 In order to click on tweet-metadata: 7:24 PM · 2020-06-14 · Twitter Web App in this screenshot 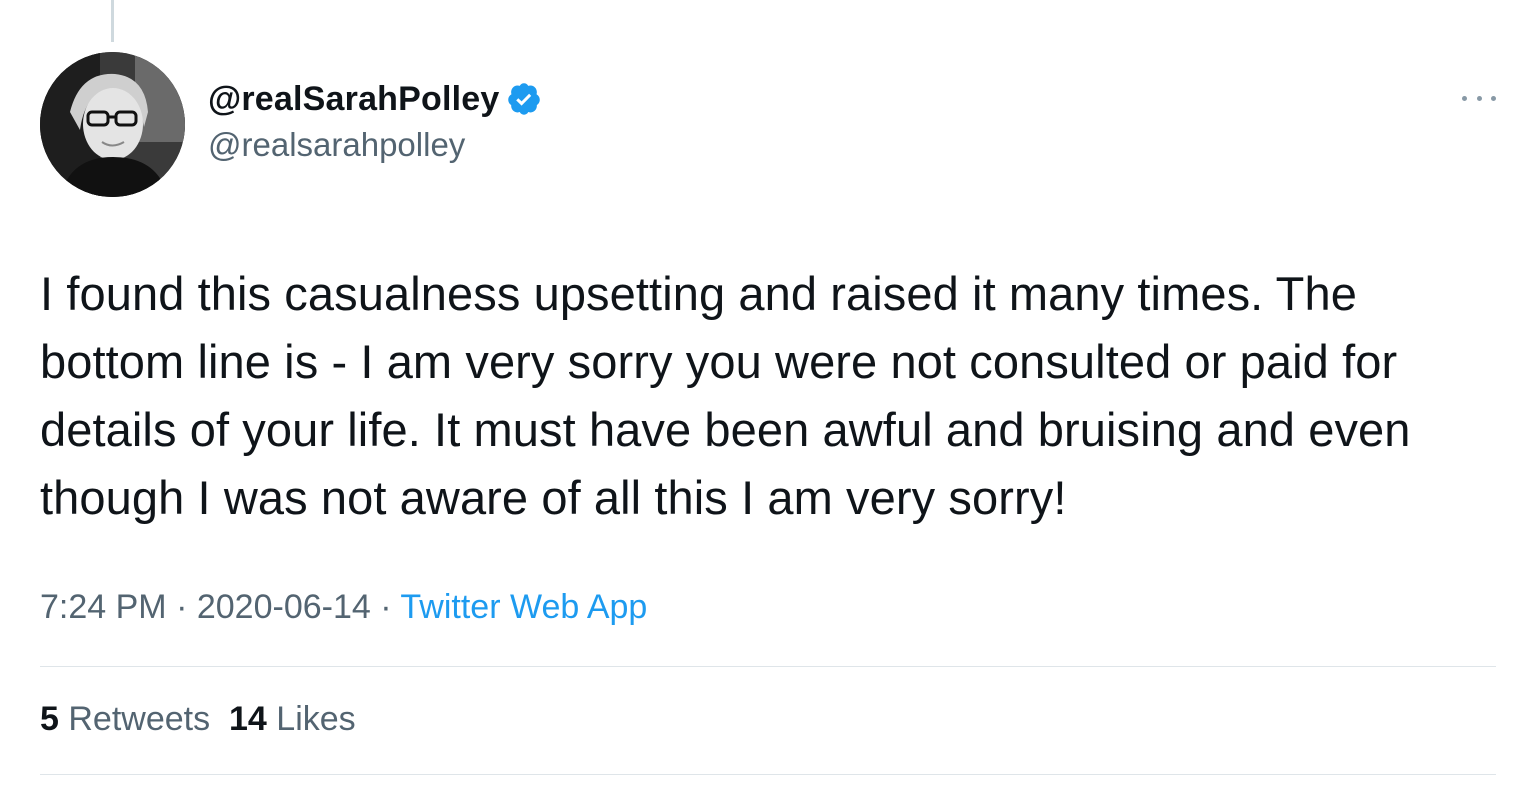, I will do `click(343, 607)`.